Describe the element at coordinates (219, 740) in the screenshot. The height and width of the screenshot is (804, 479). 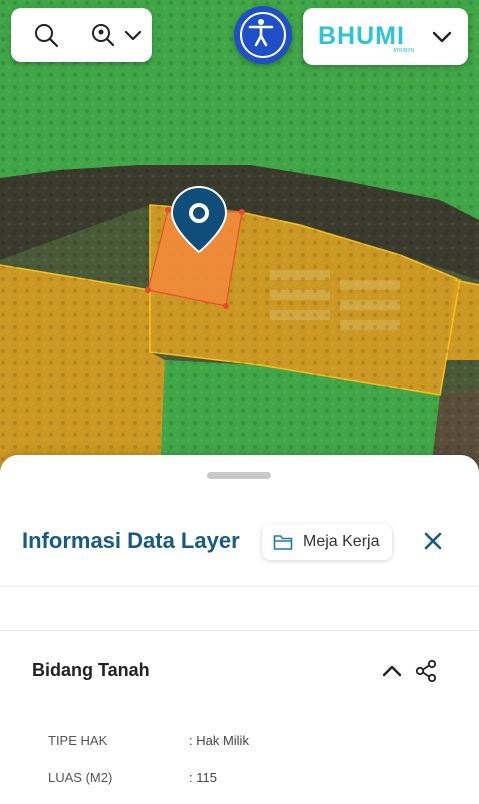
I see `field-value-tipe-hak: : Hak Milik` at that location.